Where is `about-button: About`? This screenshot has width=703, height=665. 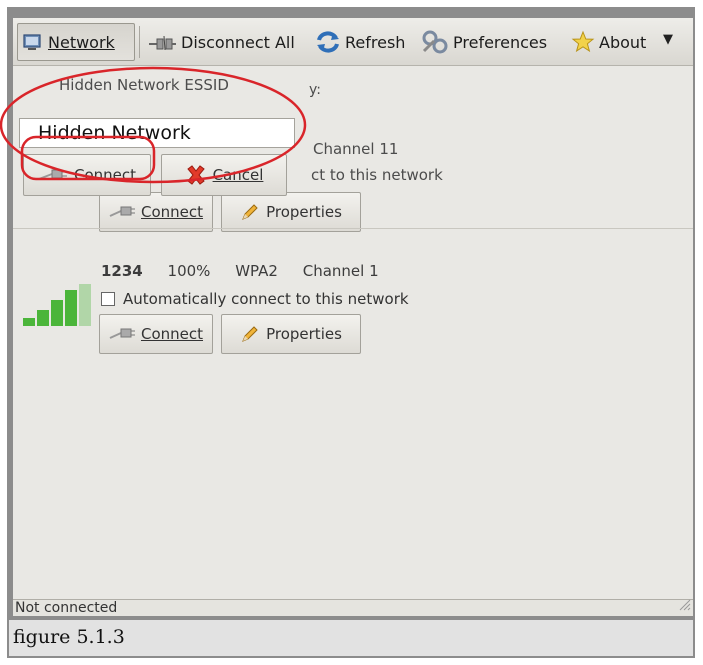
about-button: About is located at coordinates (608, 42).